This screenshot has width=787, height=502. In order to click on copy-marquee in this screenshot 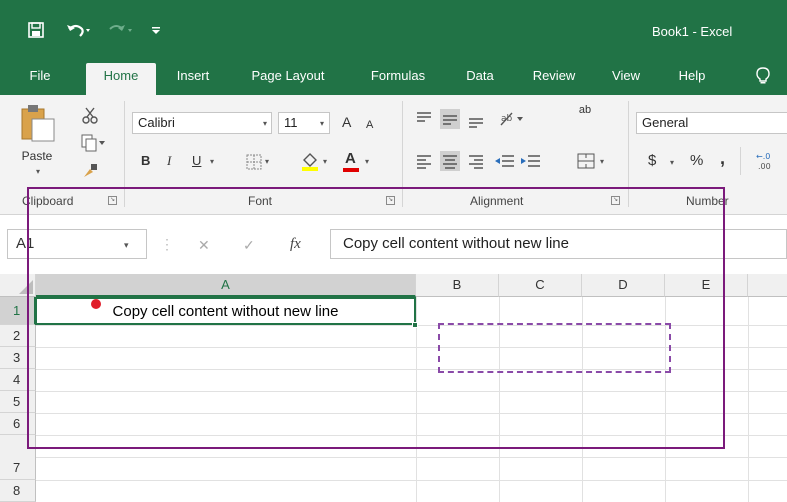, I will do `click(554, 348)`.